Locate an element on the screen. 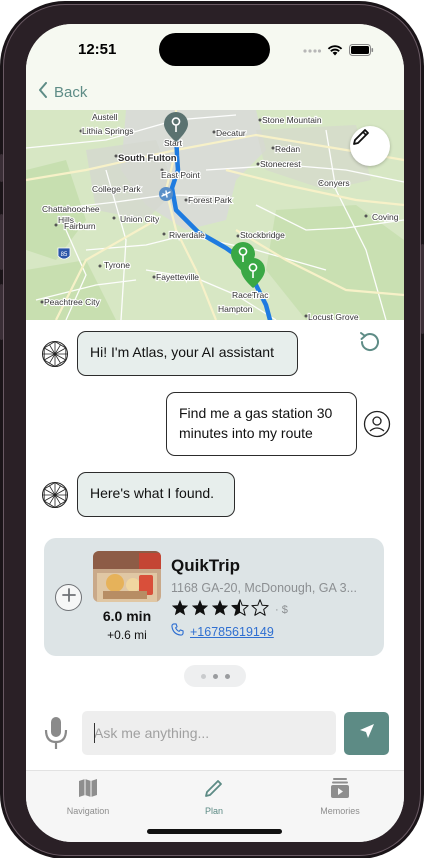 Image resolution: width=424 pixels, height=858 pixels. map-icon is located at coordinates (88, 791).